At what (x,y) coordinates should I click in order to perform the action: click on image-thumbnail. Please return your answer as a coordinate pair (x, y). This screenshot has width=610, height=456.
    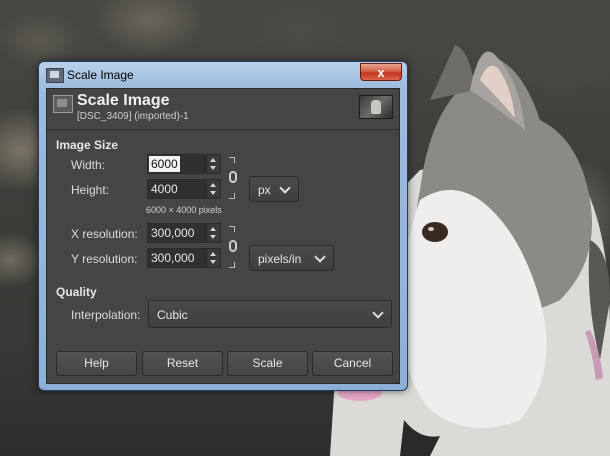
    Looking at the image, I should click on (376, 107).